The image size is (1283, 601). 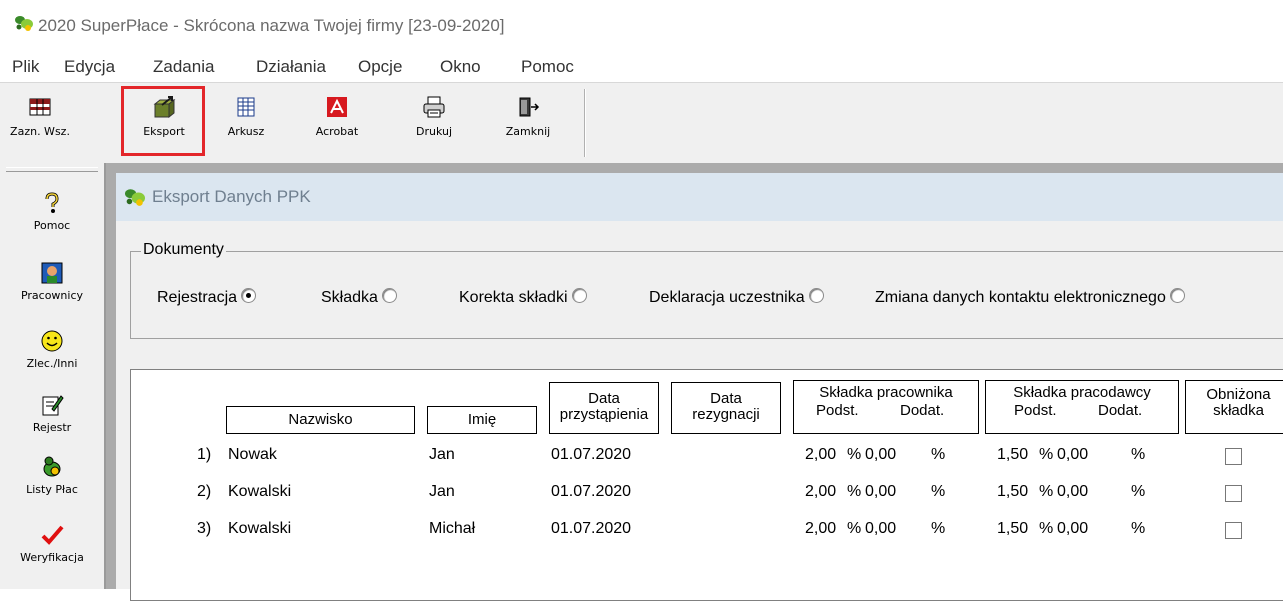 I want to click on sidebar-label-weryfikacja: Weryfikacja, so click(x=52, y=557).